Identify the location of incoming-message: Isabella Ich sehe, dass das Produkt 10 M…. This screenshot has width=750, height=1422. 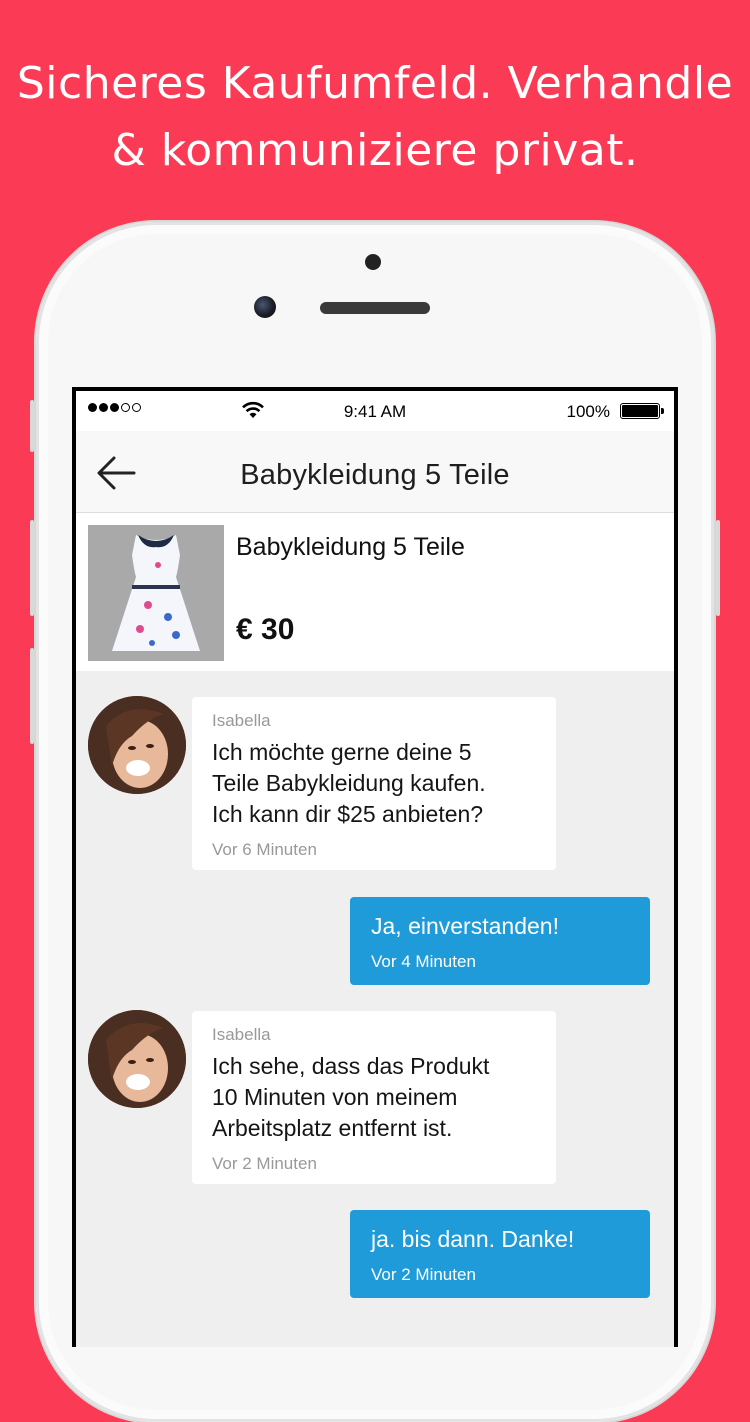
(374, 1097).